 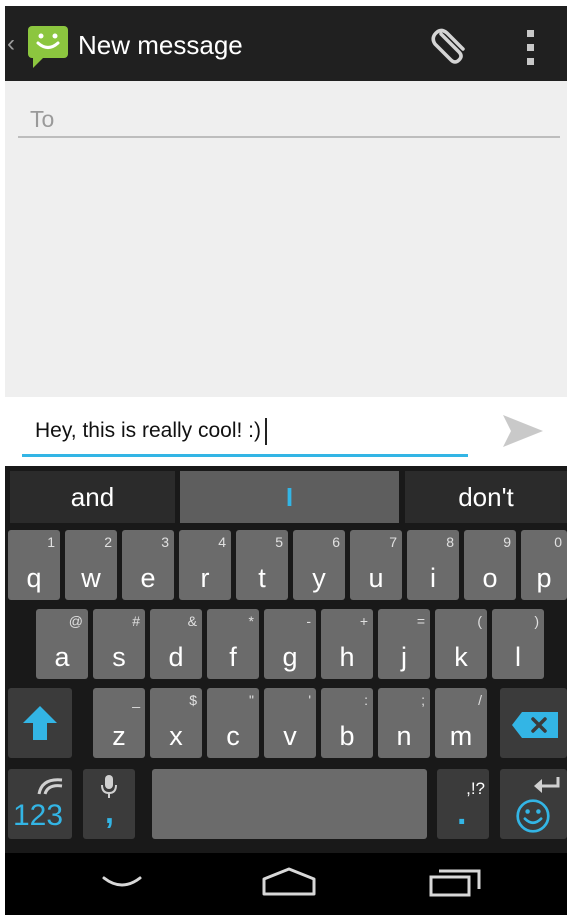 What do you see at coordinates (136, 700) in the screenshot?
I see `key-z-symbol: _` at bounding box center [136, 700].